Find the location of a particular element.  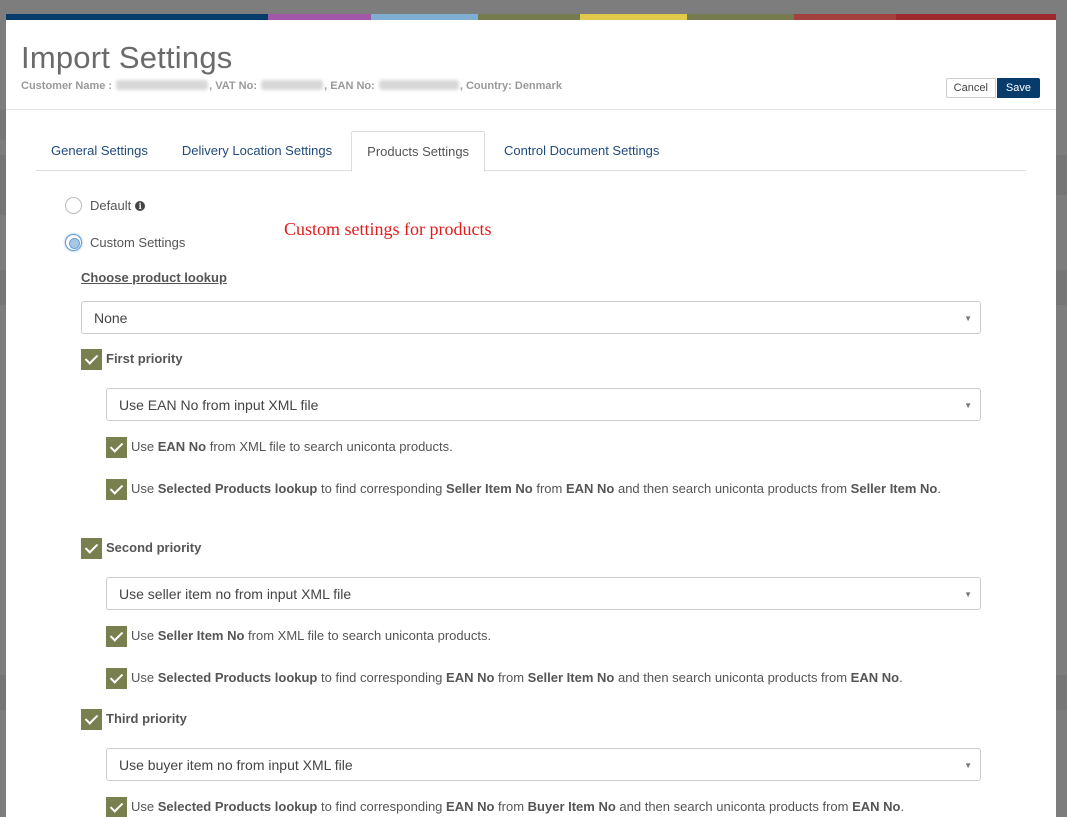

second-priority-select: Use seller item no from input XML file ▼ is located at coordinates (543, 593).